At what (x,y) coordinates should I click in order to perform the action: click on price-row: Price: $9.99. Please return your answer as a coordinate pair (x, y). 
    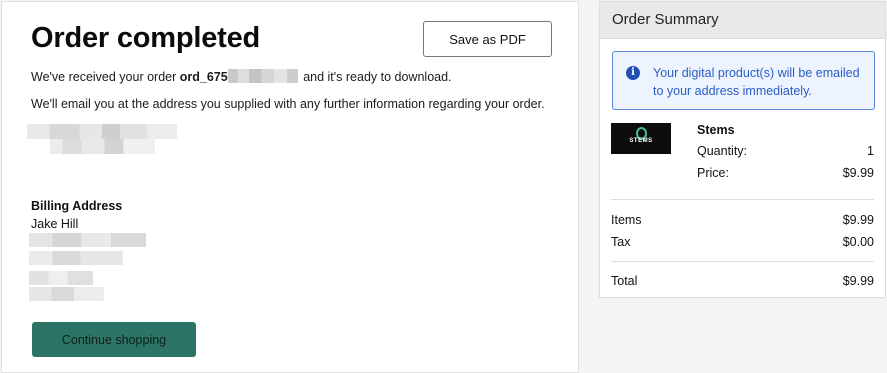
    Looking at the image, I should click on (785, 173).